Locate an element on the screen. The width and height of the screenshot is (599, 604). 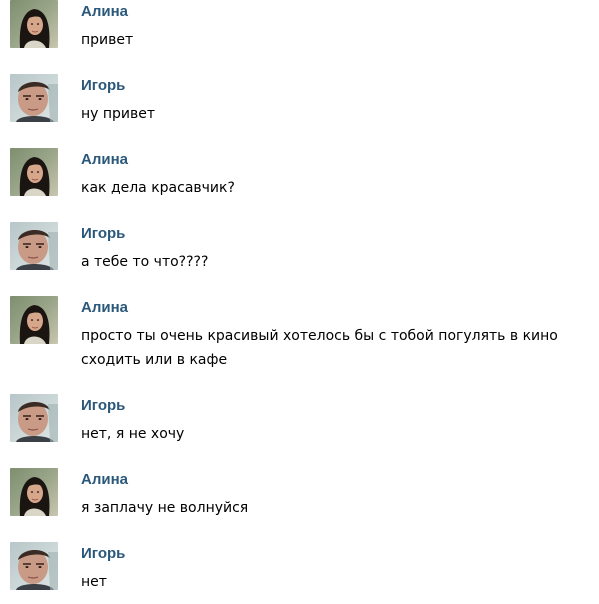
message-text: как дела красавчик? is located at coordinates (158, 188).